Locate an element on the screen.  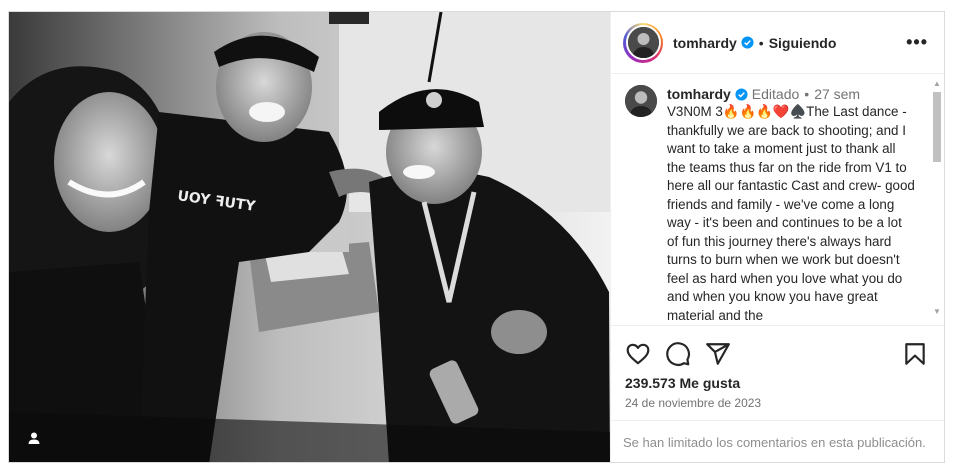
caption-scrollbar: ▲ ▼ is located at coordinates (937, 198).